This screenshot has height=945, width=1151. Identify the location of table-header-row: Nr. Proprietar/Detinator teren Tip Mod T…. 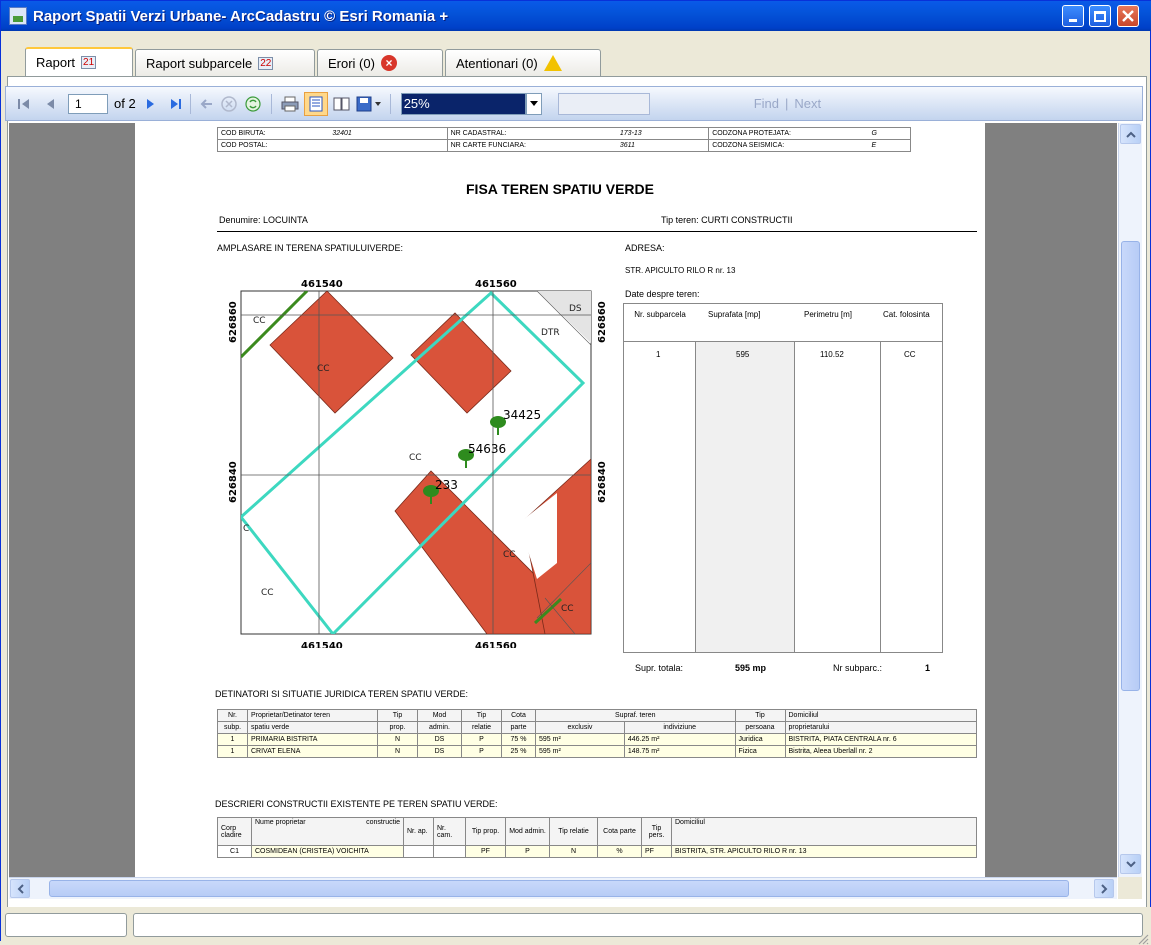
(597, 715).